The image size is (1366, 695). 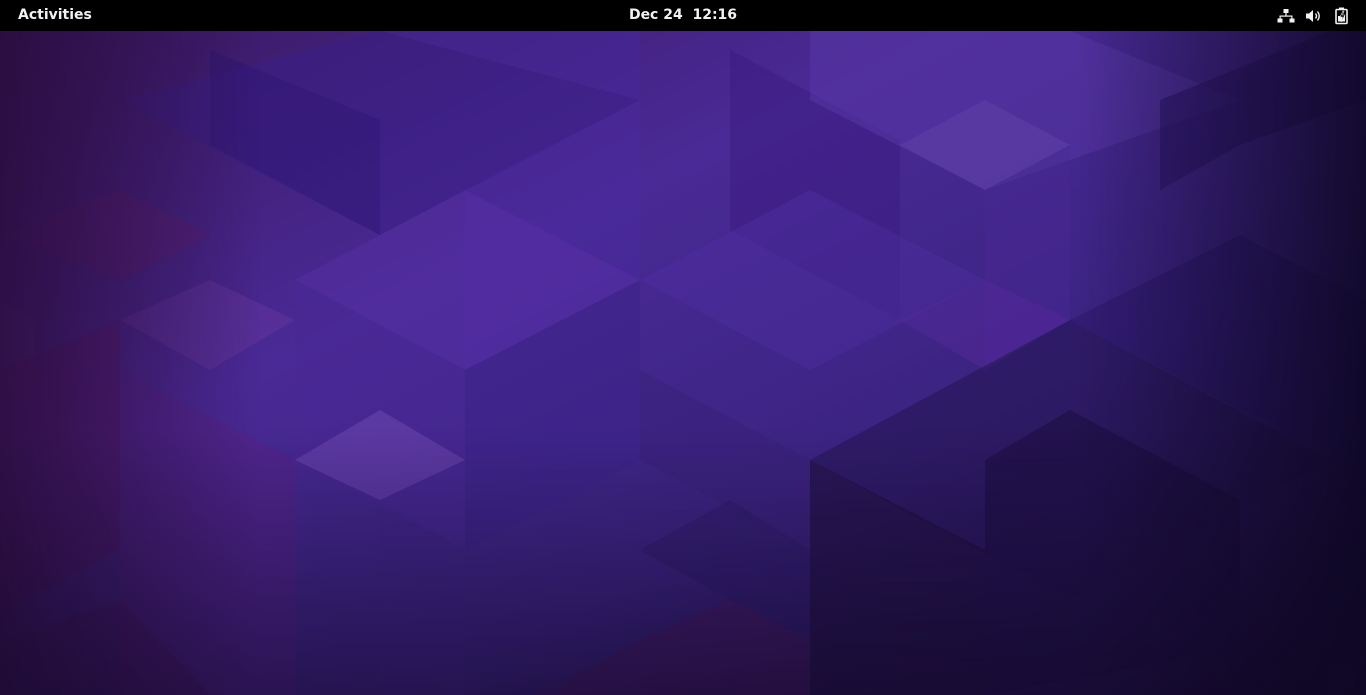 What do you see at coordinates (715, 15) in the screenshot?
I see `clock-time: 12:16` at bounding box center [715, 15].